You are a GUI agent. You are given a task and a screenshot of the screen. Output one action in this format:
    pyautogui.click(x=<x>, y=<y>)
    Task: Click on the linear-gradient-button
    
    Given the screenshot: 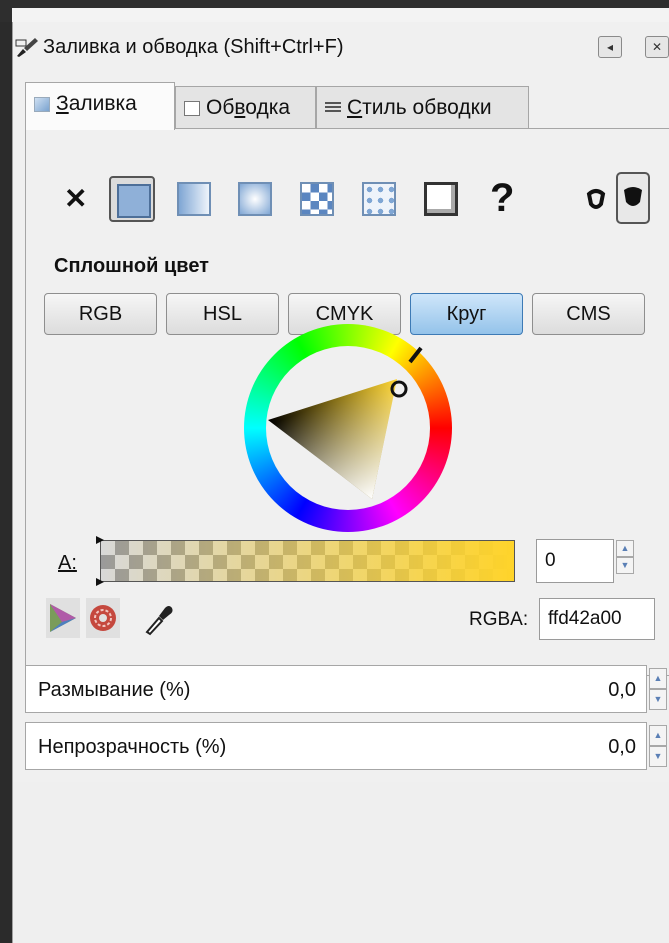 What is the action you would take?
    pyautogui.click(x=194, y=199)
    